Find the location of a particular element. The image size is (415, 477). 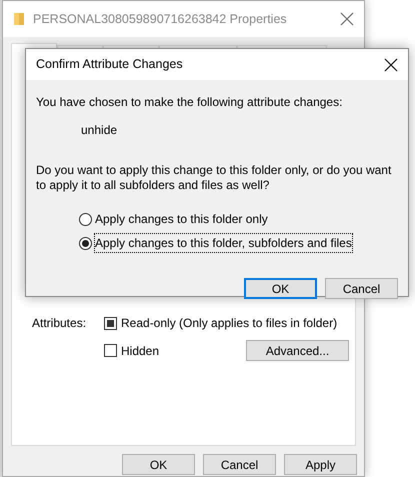

window-title: PERSONAL308059890716263842 Properties is located at coordinates (160, 19).